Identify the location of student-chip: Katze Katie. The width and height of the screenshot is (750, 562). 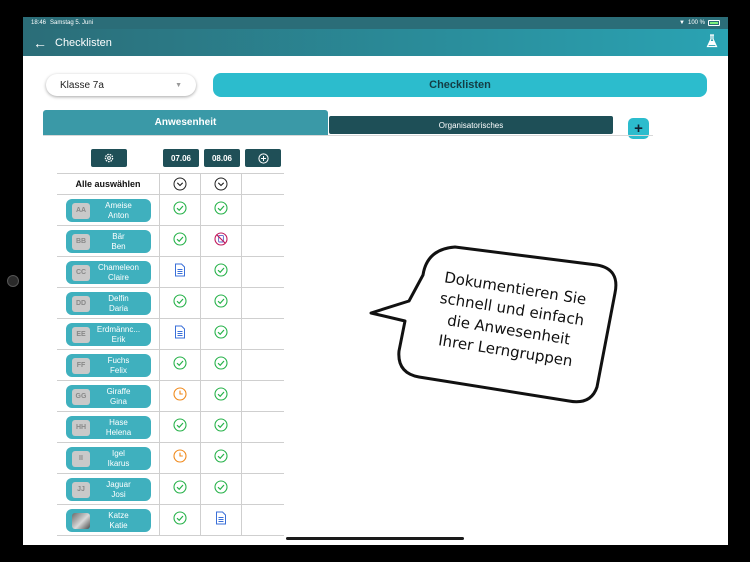
(108, 520).